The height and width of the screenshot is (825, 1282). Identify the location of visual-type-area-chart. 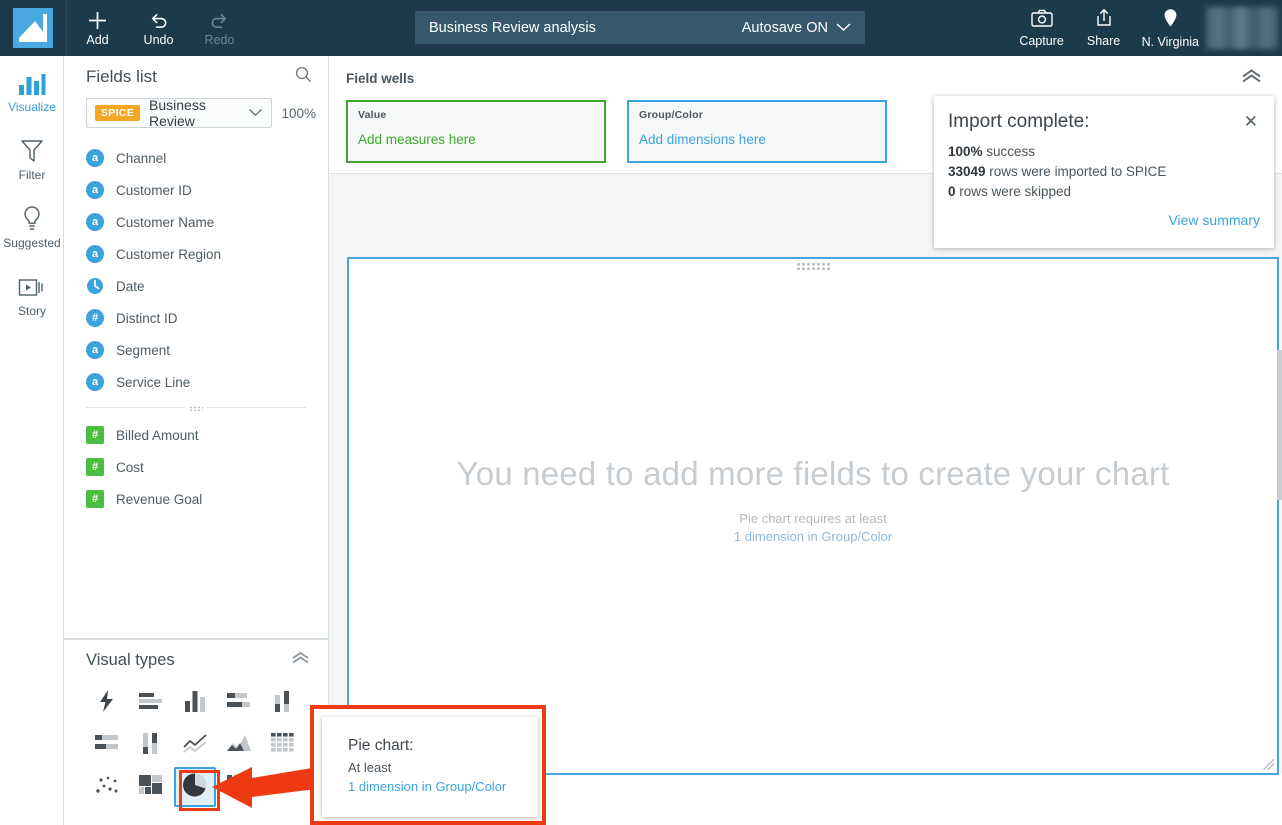
(239, 745).